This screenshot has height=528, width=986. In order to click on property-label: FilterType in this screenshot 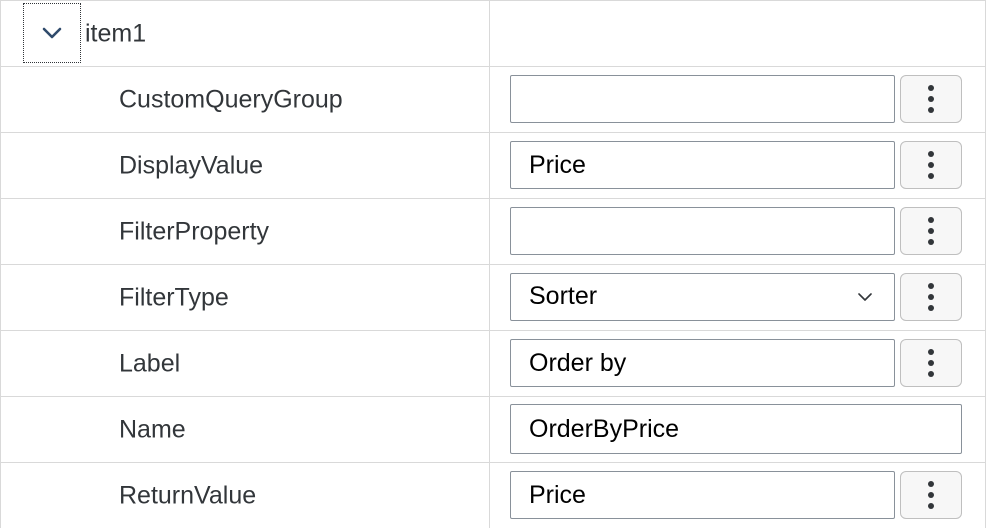, I will do `click(174, 297)`.